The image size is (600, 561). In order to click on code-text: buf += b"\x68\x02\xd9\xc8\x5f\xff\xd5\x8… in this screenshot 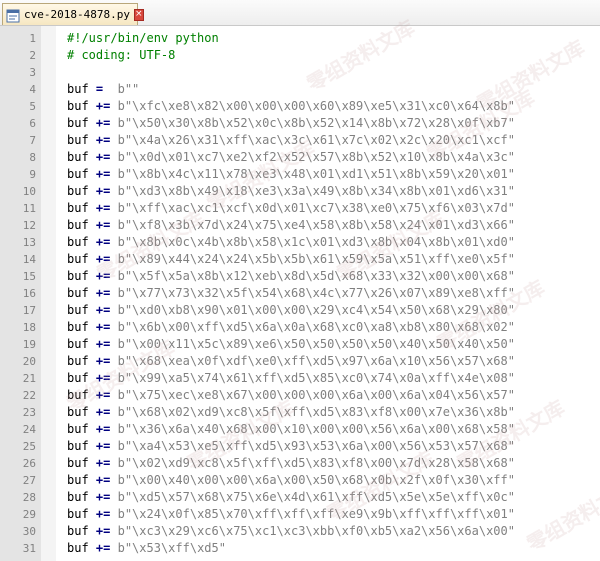, I will do `click(291, 412)`.